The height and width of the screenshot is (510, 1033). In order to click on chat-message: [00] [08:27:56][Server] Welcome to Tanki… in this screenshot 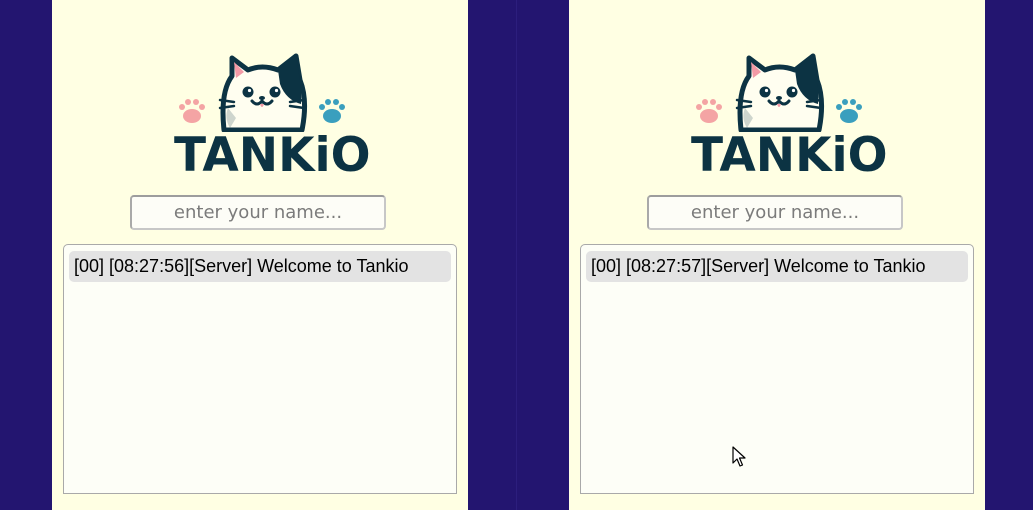, I will do `click(260, 266)`.